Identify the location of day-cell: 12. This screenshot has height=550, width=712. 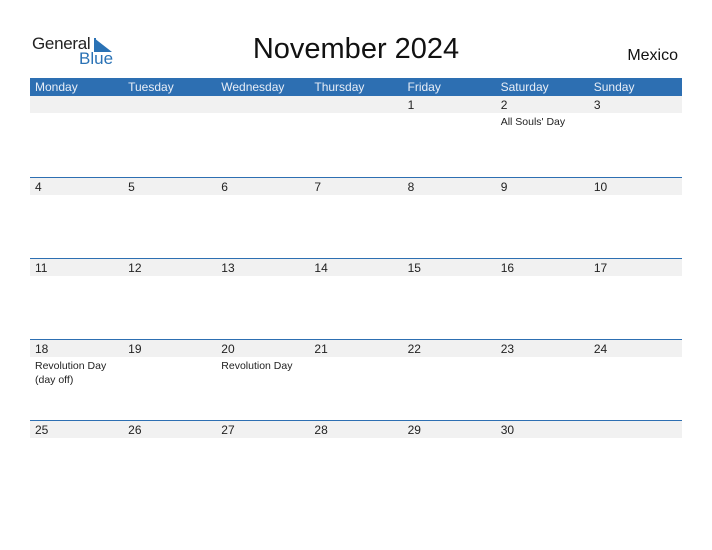
(169, 299).